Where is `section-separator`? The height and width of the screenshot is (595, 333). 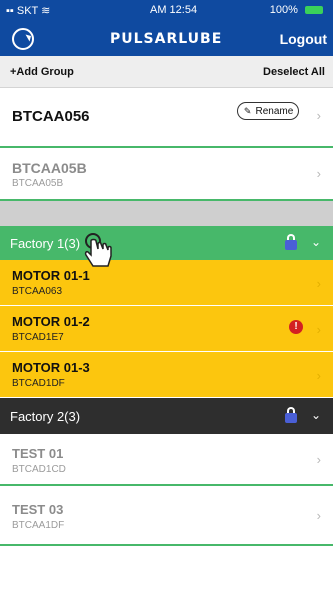
section-separator is located at coordinates (166, 213).